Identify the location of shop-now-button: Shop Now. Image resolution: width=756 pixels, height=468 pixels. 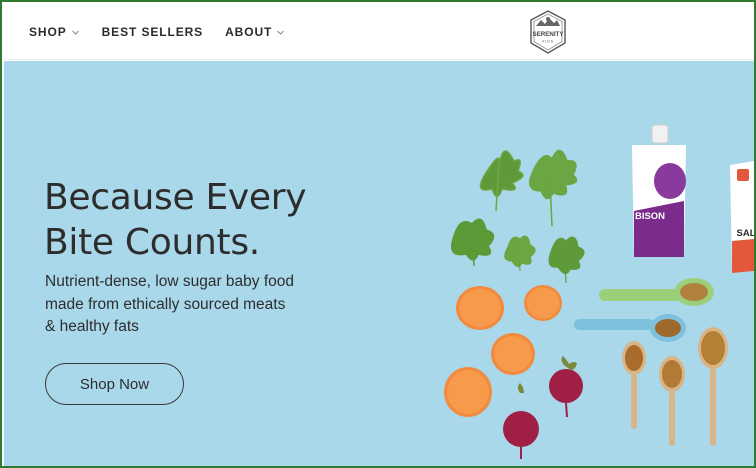
(114, 384).